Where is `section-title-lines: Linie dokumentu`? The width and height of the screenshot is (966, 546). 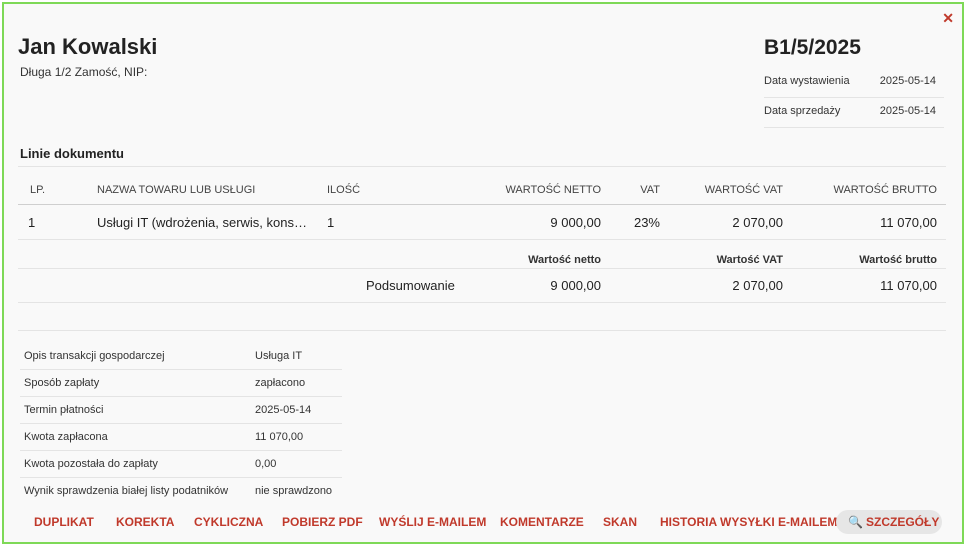 section-title-lines: Linie dokumentu is located at coordinates (72, 153).